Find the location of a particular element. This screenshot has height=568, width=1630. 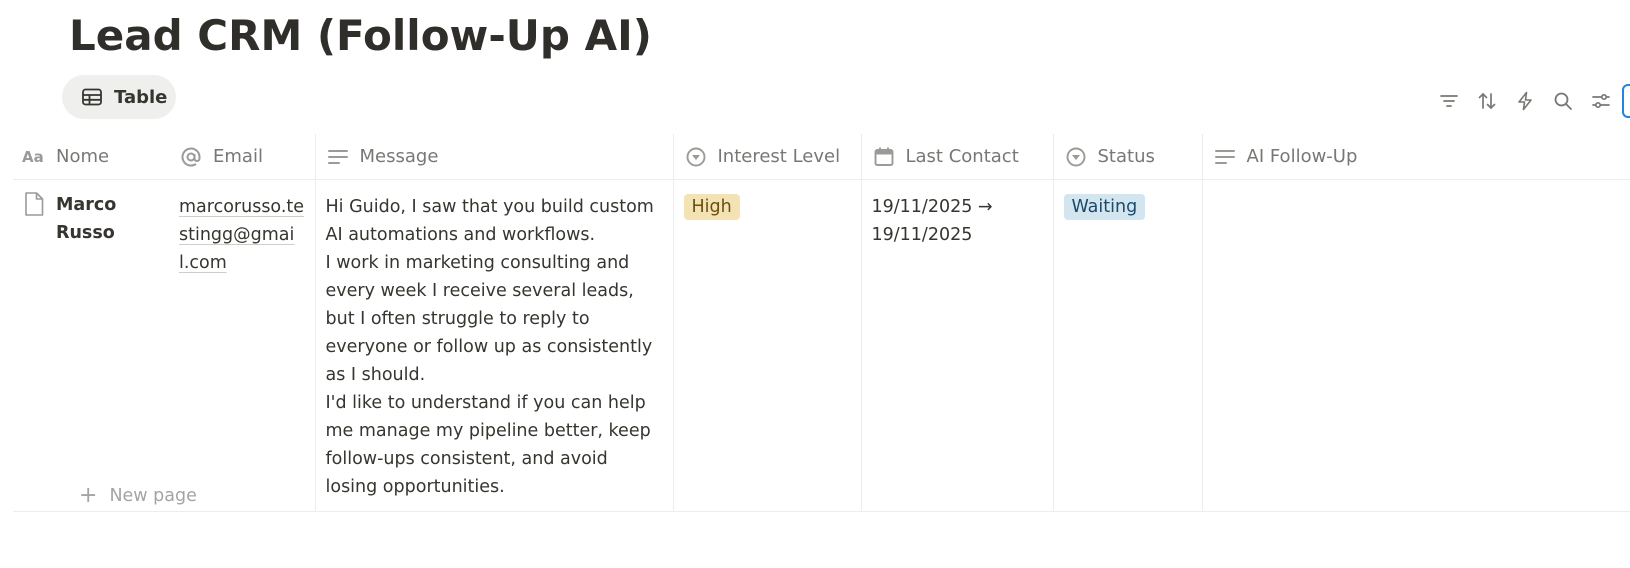

column-header-email: Email is located at coordinates (242, 157).